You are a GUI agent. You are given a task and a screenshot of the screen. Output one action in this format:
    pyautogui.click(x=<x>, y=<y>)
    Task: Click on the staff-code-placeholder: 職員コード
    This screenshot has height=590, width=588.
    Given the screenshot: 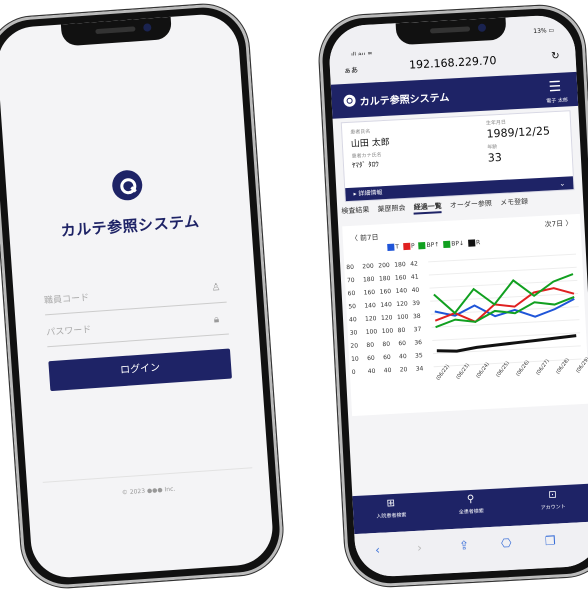 What is the action you would take?
    pyautogui.click(x=66, y=300)
    